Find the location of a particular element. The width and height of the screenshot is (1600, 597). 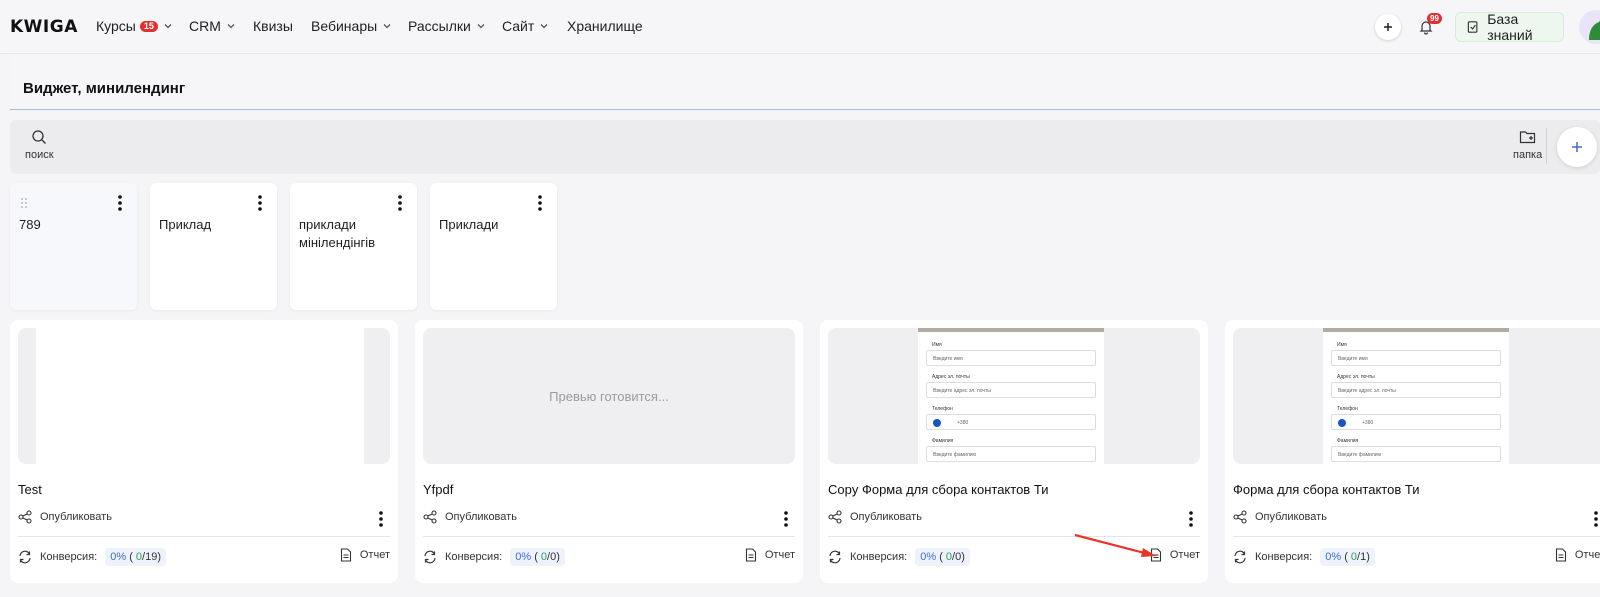

widget-title: Copy Форма для сбора контактов Ти is located at coordinates (938, 489).